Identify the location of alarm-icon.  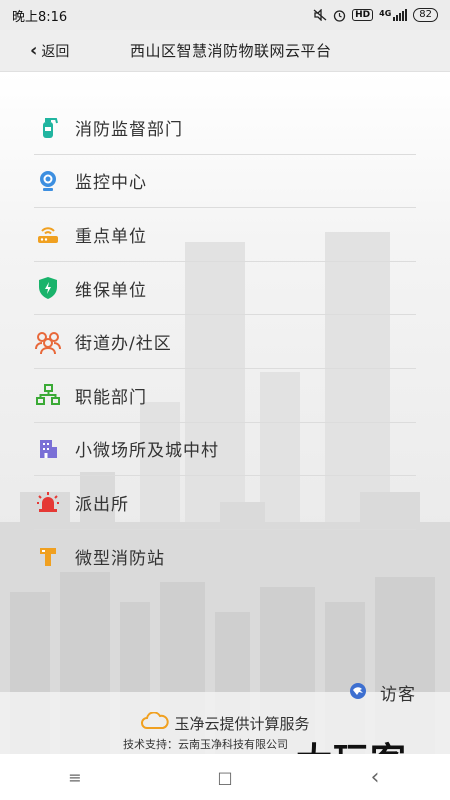
(339, 15).